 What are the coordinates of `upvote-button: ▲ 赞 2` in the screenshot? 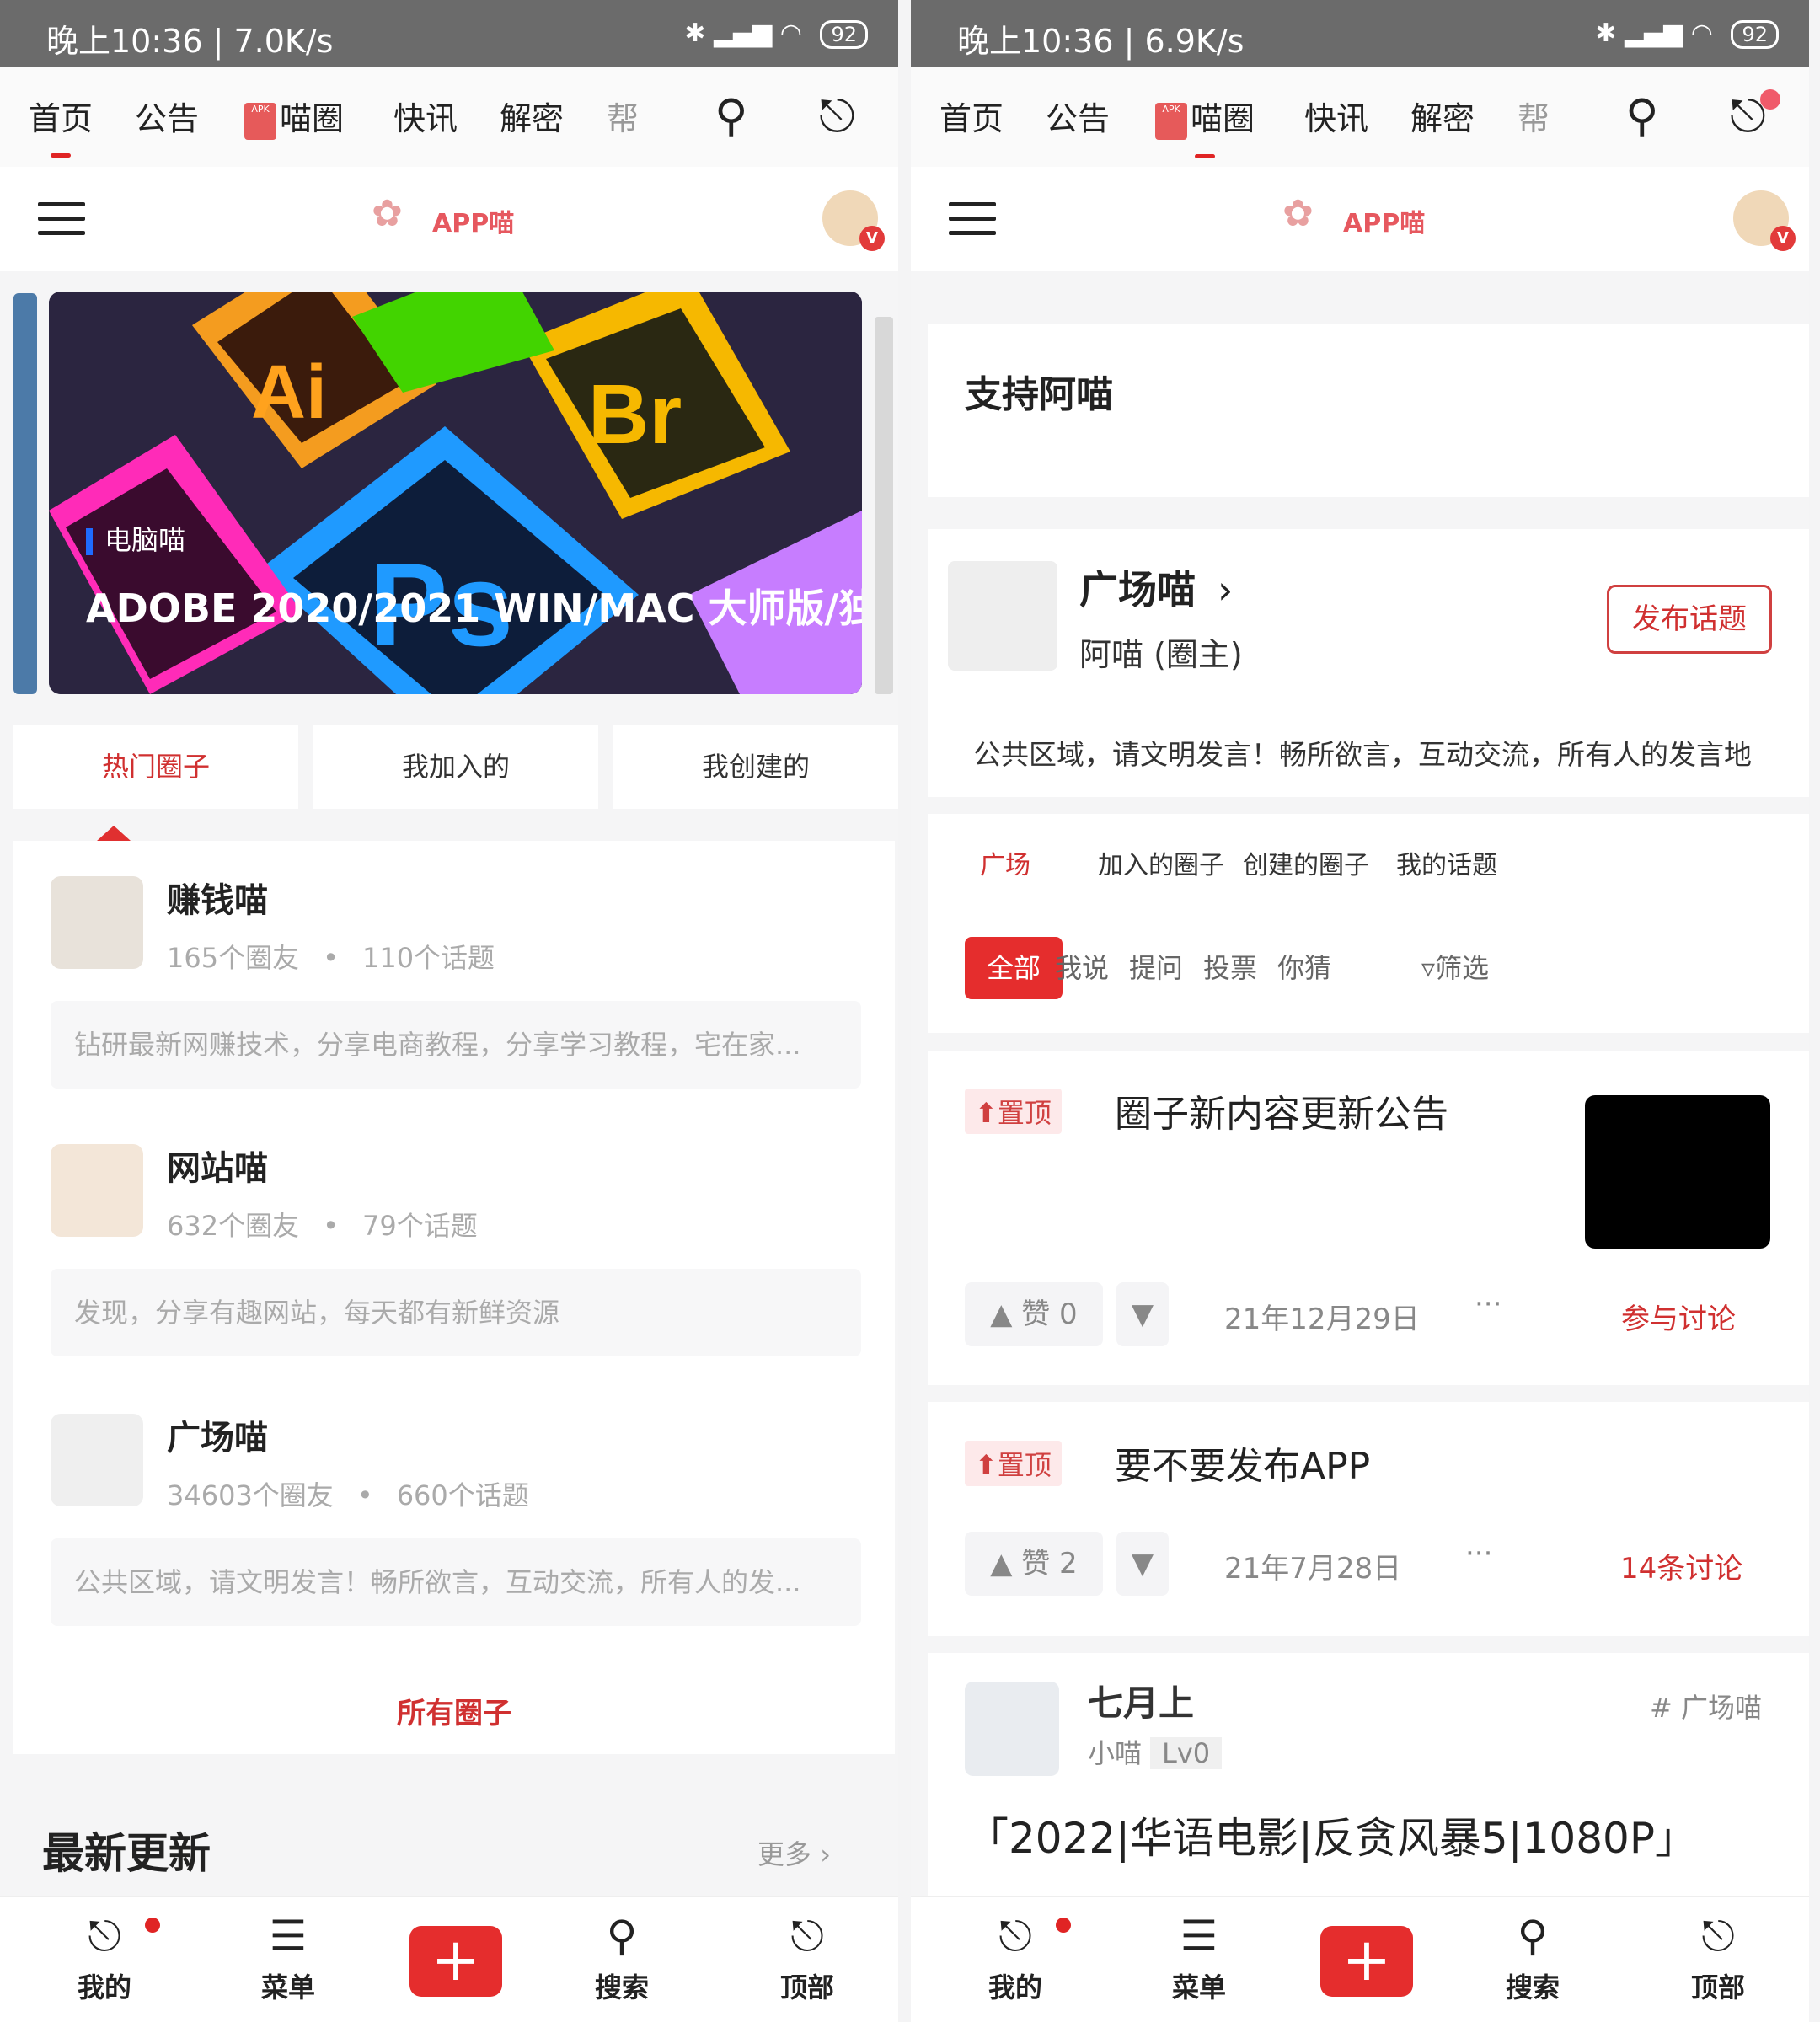 It's located at (1034, 1564).